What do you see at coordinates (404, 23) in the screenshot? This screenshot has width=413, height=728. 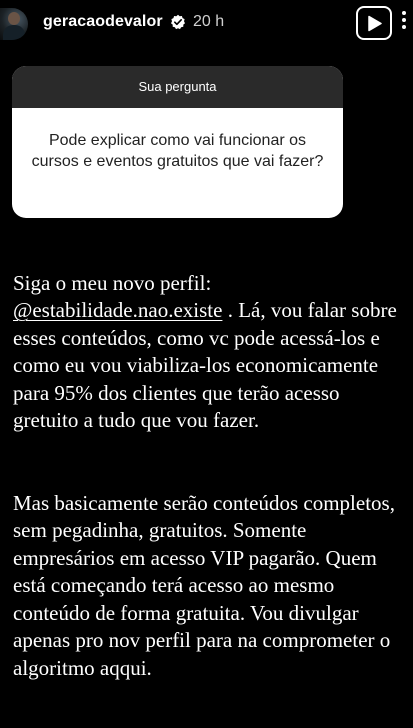 I see `more-options-button` at bounding box center [404, 23].